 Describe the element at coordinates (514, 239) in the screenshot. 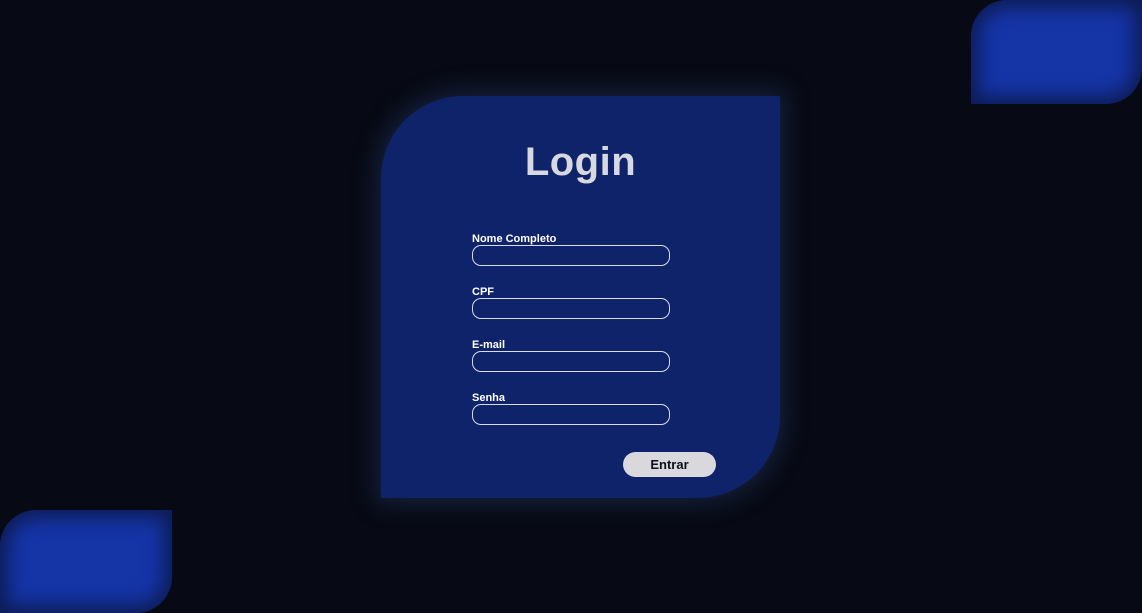

I see `full-name-label: Nome Completo` at that location.